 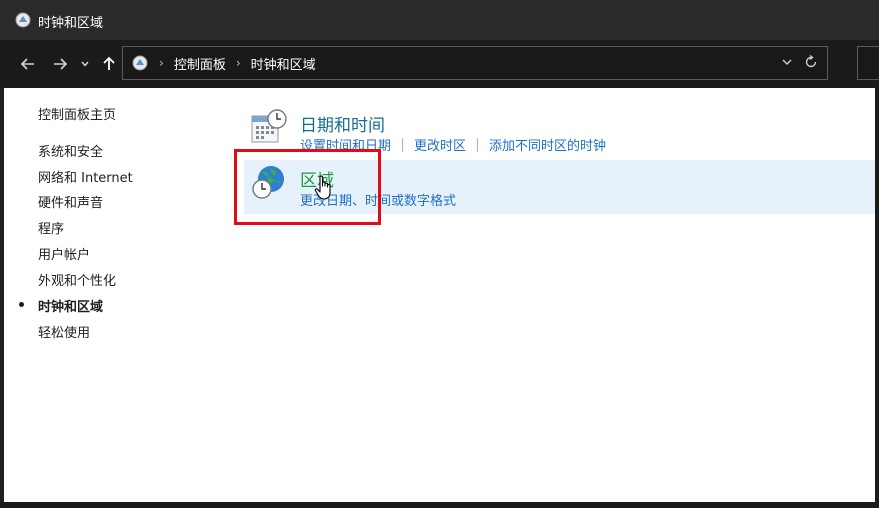 What do you see at coordinates (868, 63) in the screenshot?
I see `search-input` at bounding box center [868, 63].